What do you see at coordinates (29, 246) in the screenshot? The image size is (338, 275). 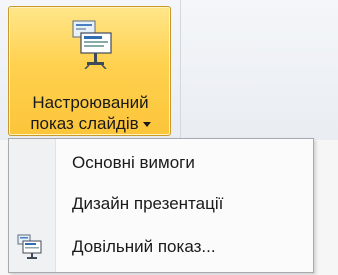 I see `custom-show-icon` at bounding box center [29, 246].